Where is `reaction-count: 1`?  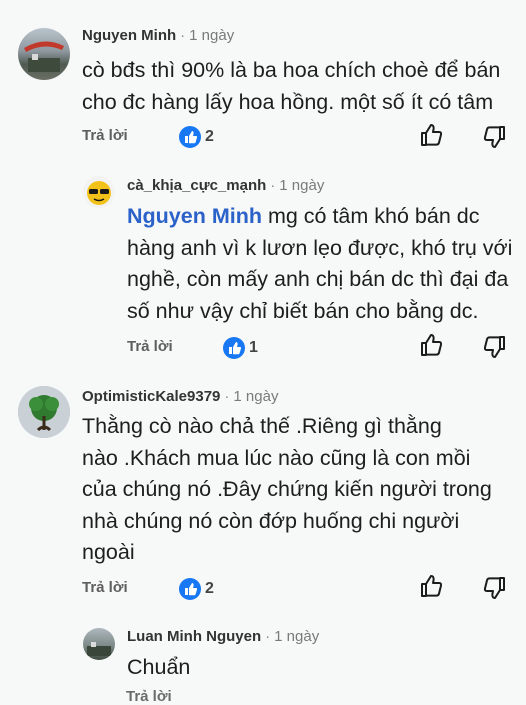 reaction-count: 1 is located at coordinates (253, 347).